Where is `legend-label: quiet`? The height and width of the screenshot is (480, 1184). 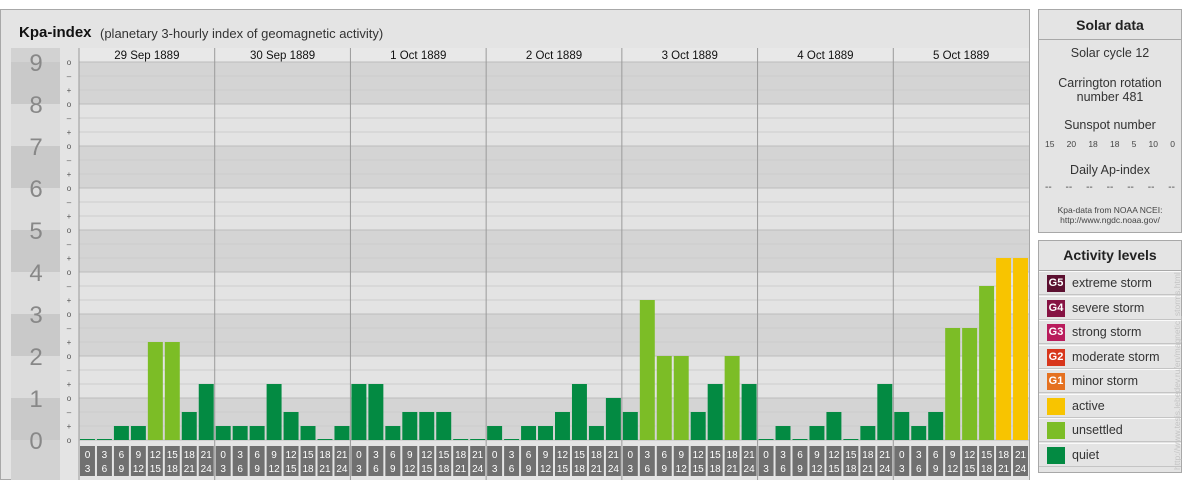 legend-label: quiet is located at coordinates (1086, 454).